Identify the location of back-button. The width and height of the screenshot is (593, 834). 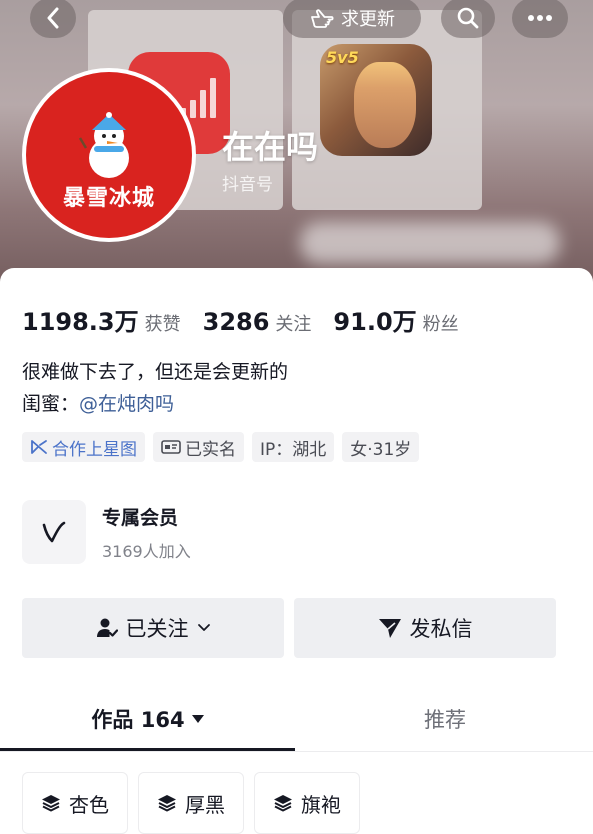
(53, 19).